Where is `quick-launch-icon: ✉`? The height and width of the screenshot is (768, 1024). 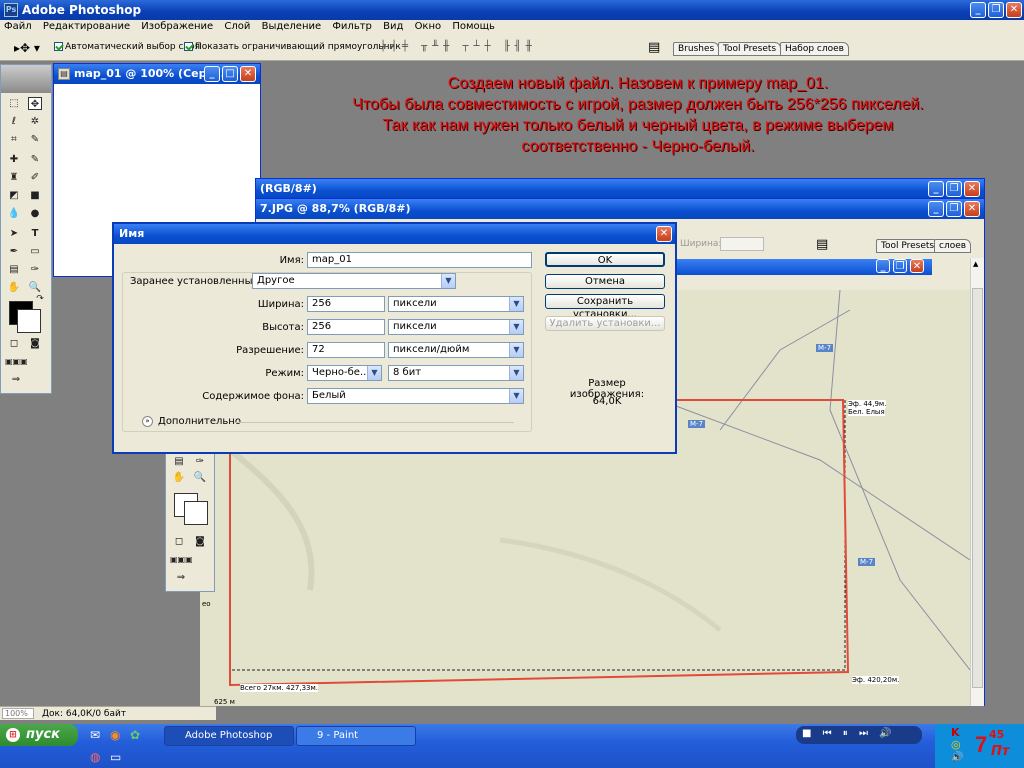
quick-launch-icon: ✉ is located at coordinates (95, 735).